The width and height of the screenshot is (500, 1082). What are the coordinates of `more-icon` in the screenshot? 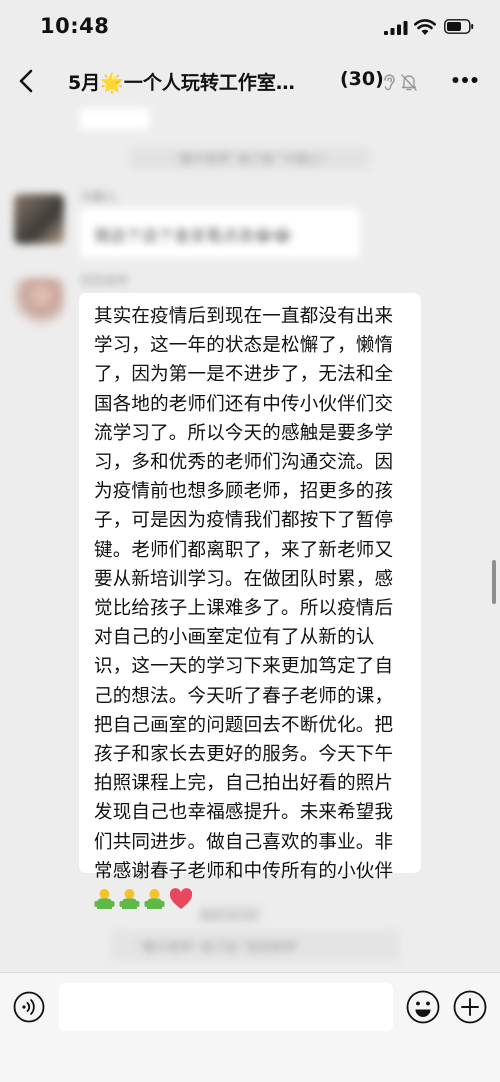 It's located at (465, 80).